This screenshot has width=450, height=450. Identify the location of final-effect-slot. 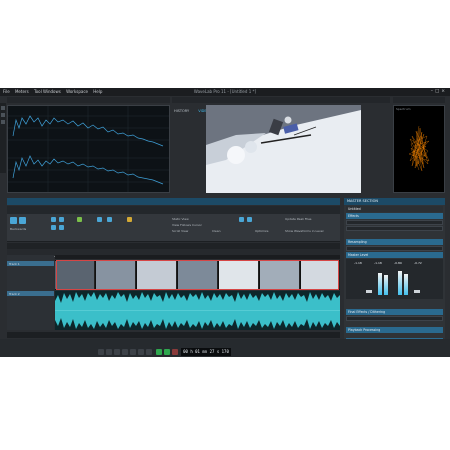
(394, 318).